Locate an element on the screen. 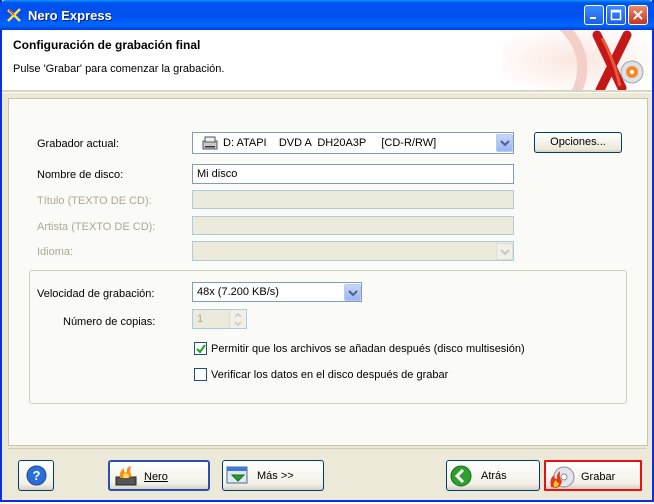  burn-button: Grabar is located at coordinates (593, 475).